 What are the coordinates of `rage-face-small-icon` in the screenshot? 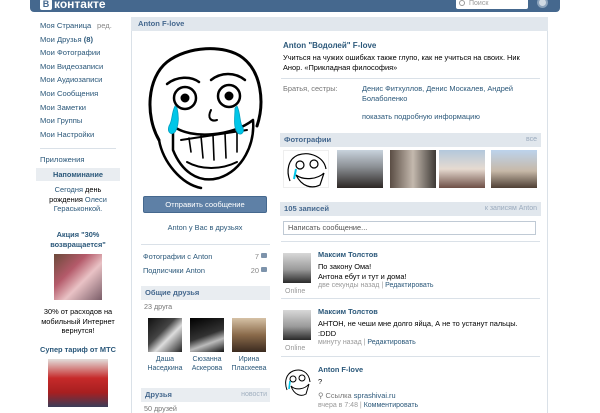 It's located at (298, 382).